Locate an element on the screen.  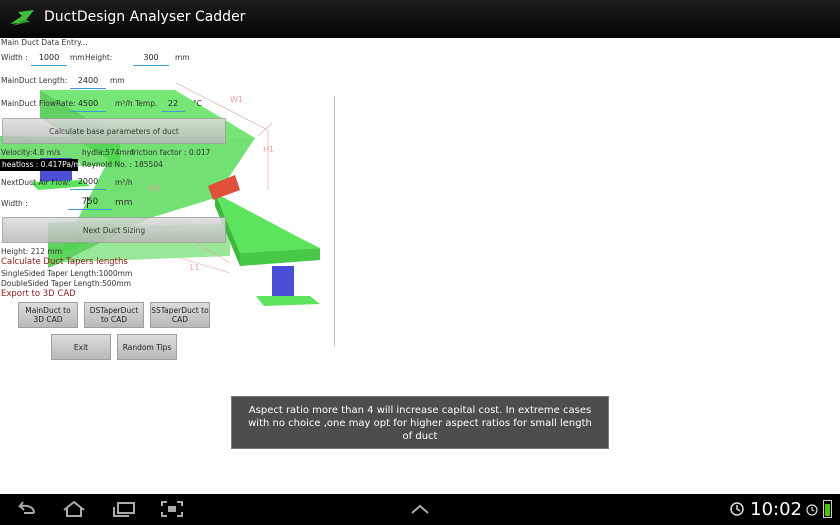
next-airflow-unit: m³/h is located at coordinates (124, 182).